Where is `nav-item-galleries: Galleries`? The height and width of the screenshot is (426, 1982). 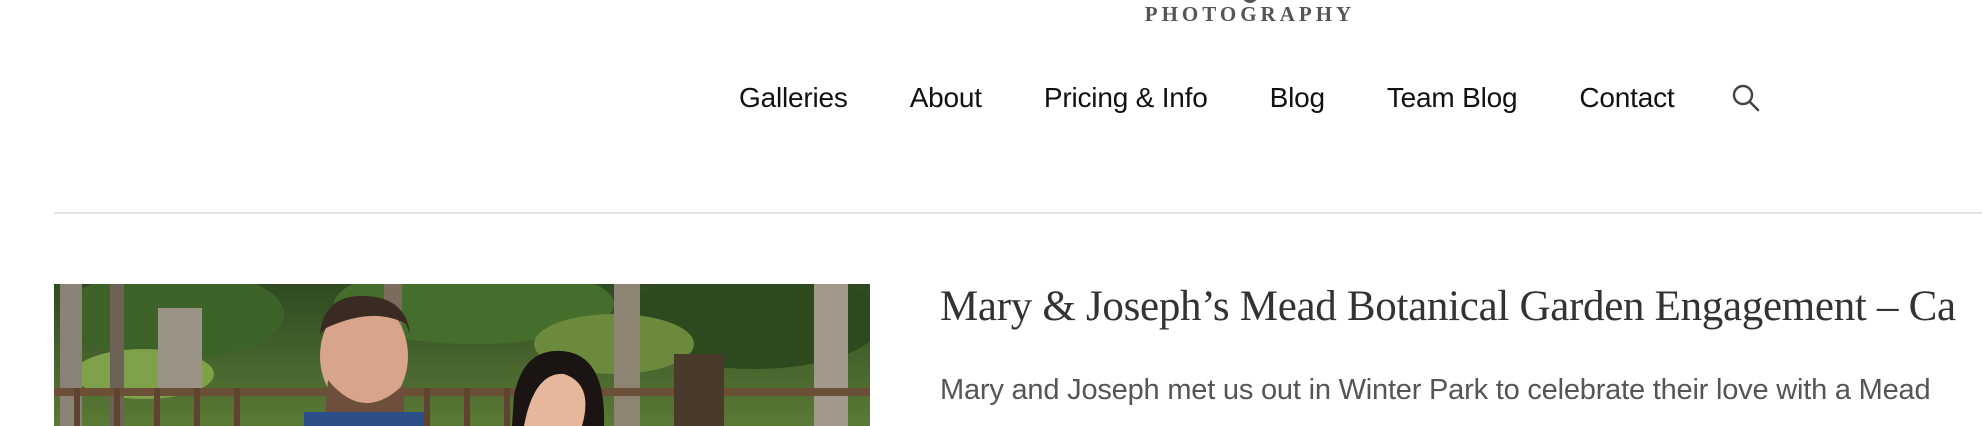
nav-item-galleries: Galleries is located at coordinates (793, 98).